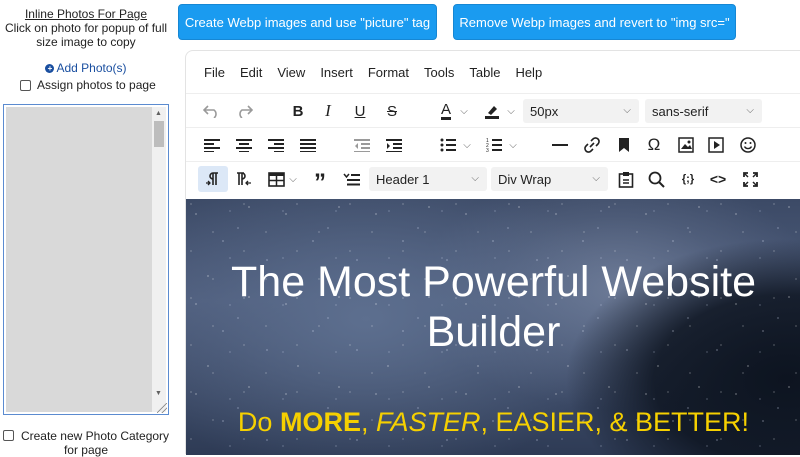 The image size is (800, 457). I want to click on paste-icon, so click(626, 179).